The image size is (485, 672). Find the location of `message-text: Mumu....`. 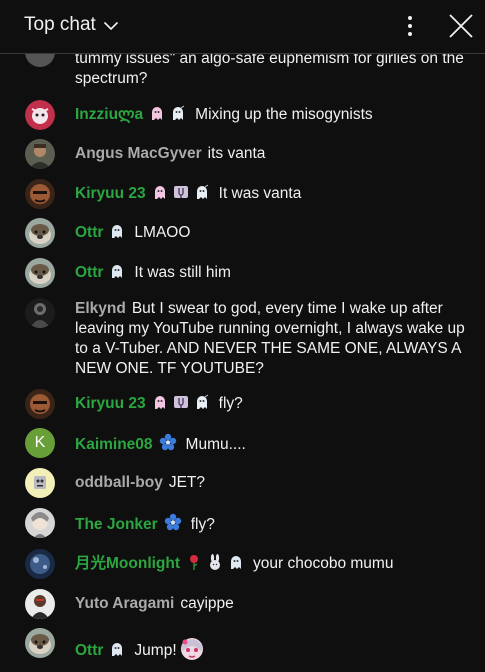

message-text: Mumu.... is located at coordinates (215, 444).